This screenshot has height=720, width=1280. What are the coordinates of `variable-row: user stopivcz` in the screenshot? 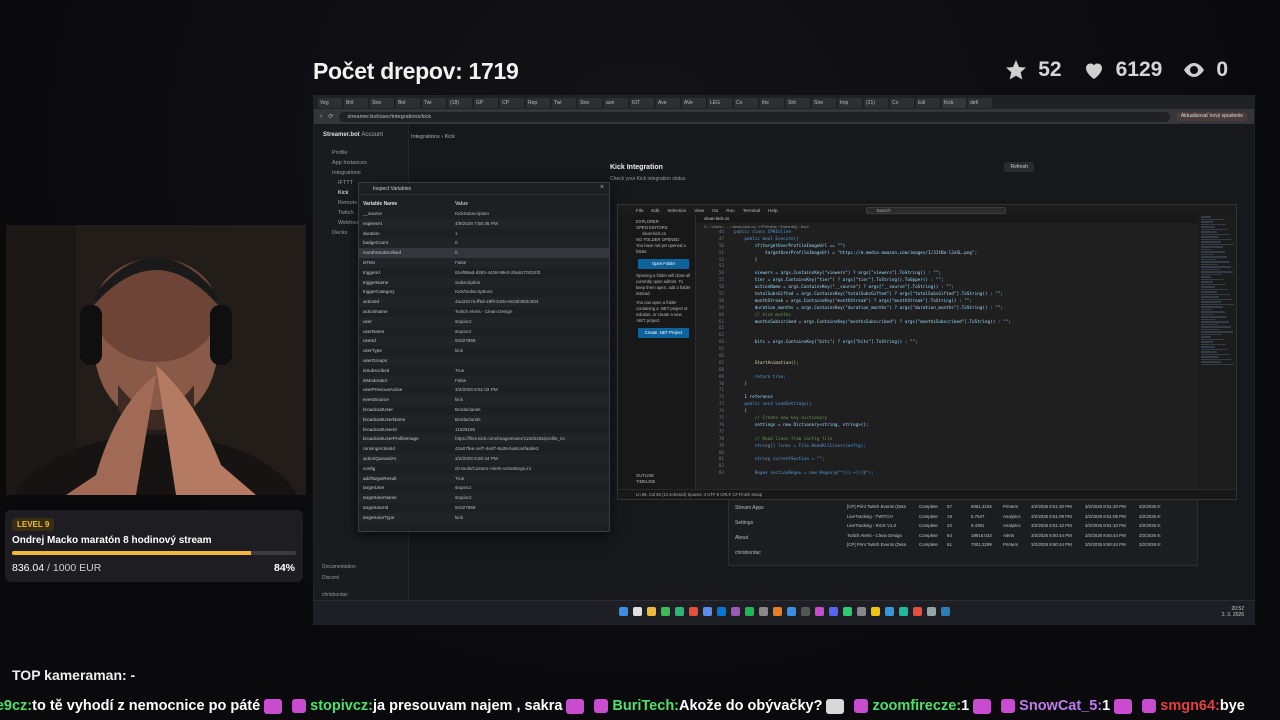 It's located at (484, 321).